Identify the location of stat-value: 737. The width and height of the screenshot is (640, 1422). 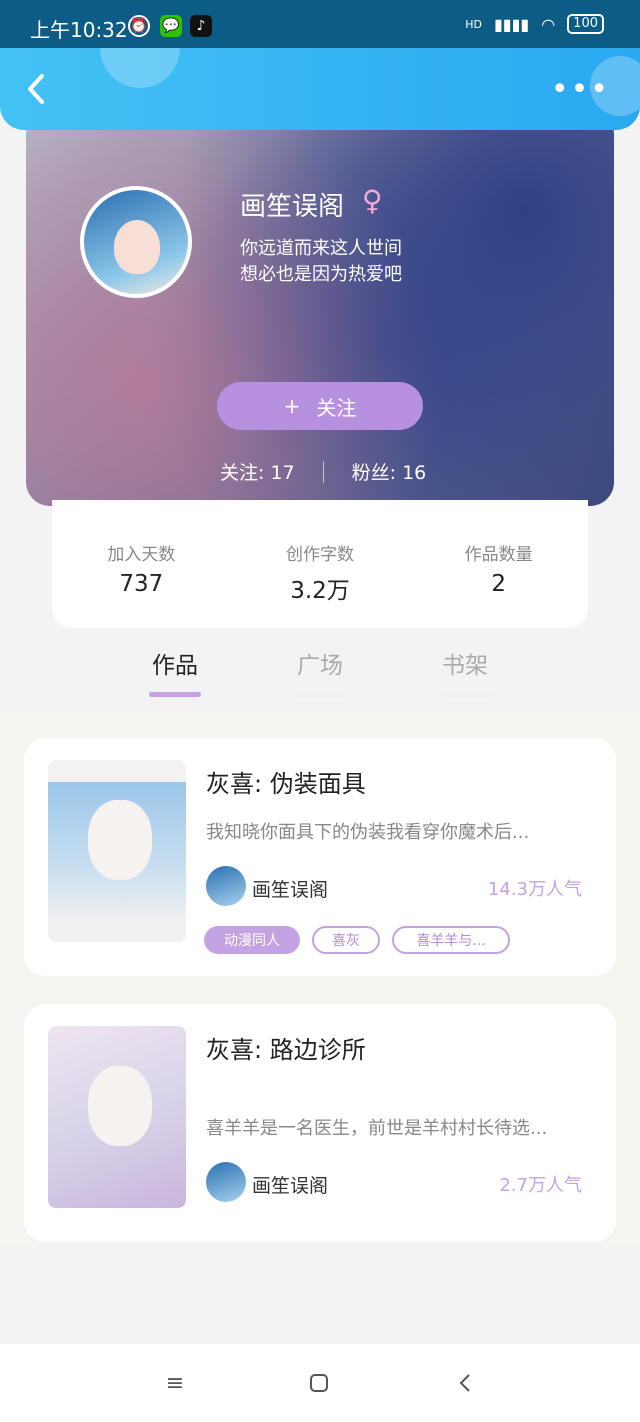
(141, 584).